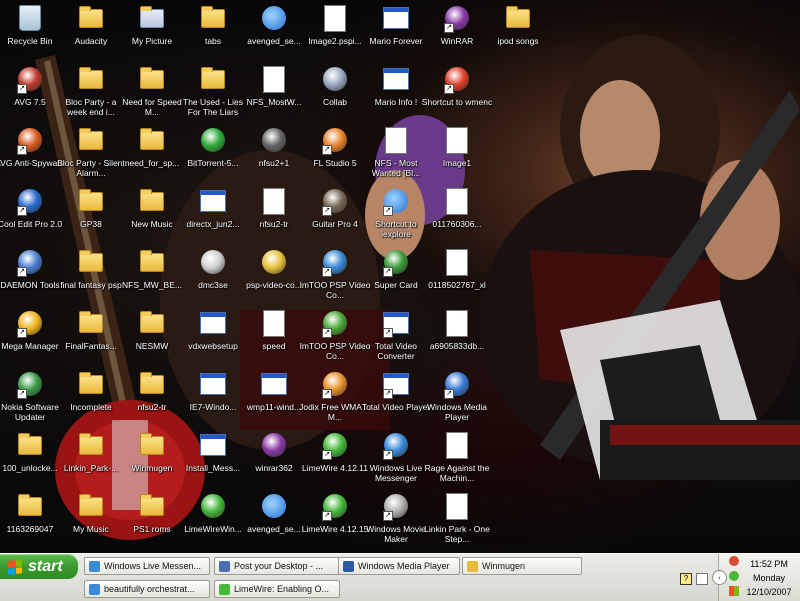  I want to click on desktop-icon: 0118502767_xl, so click(457, 268).